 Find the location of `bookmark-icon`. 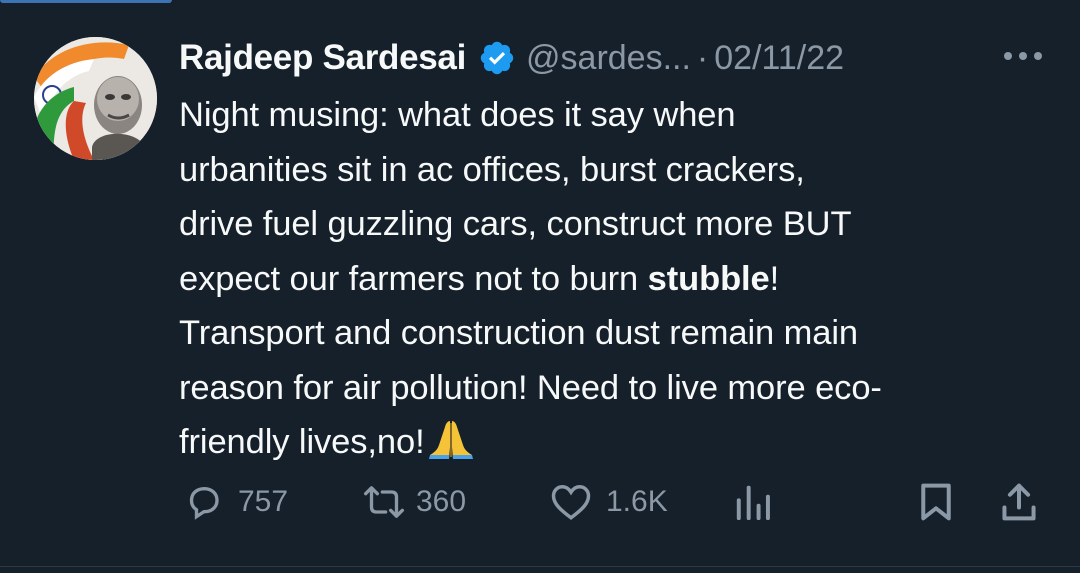

bookmark-icon is located at coordinates (936, 502).